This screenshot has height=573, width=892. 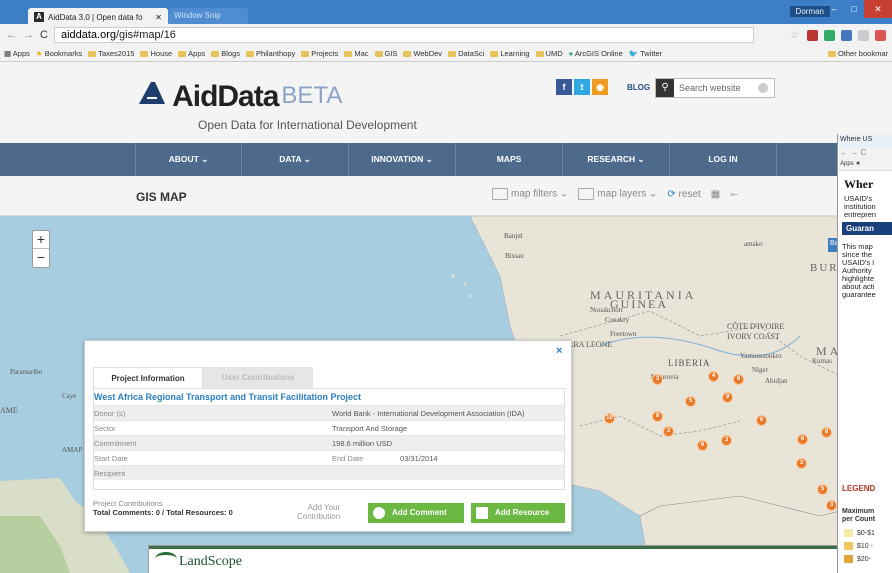 I want to click on bookmark-item: Mac, so click(x=356, y=53).